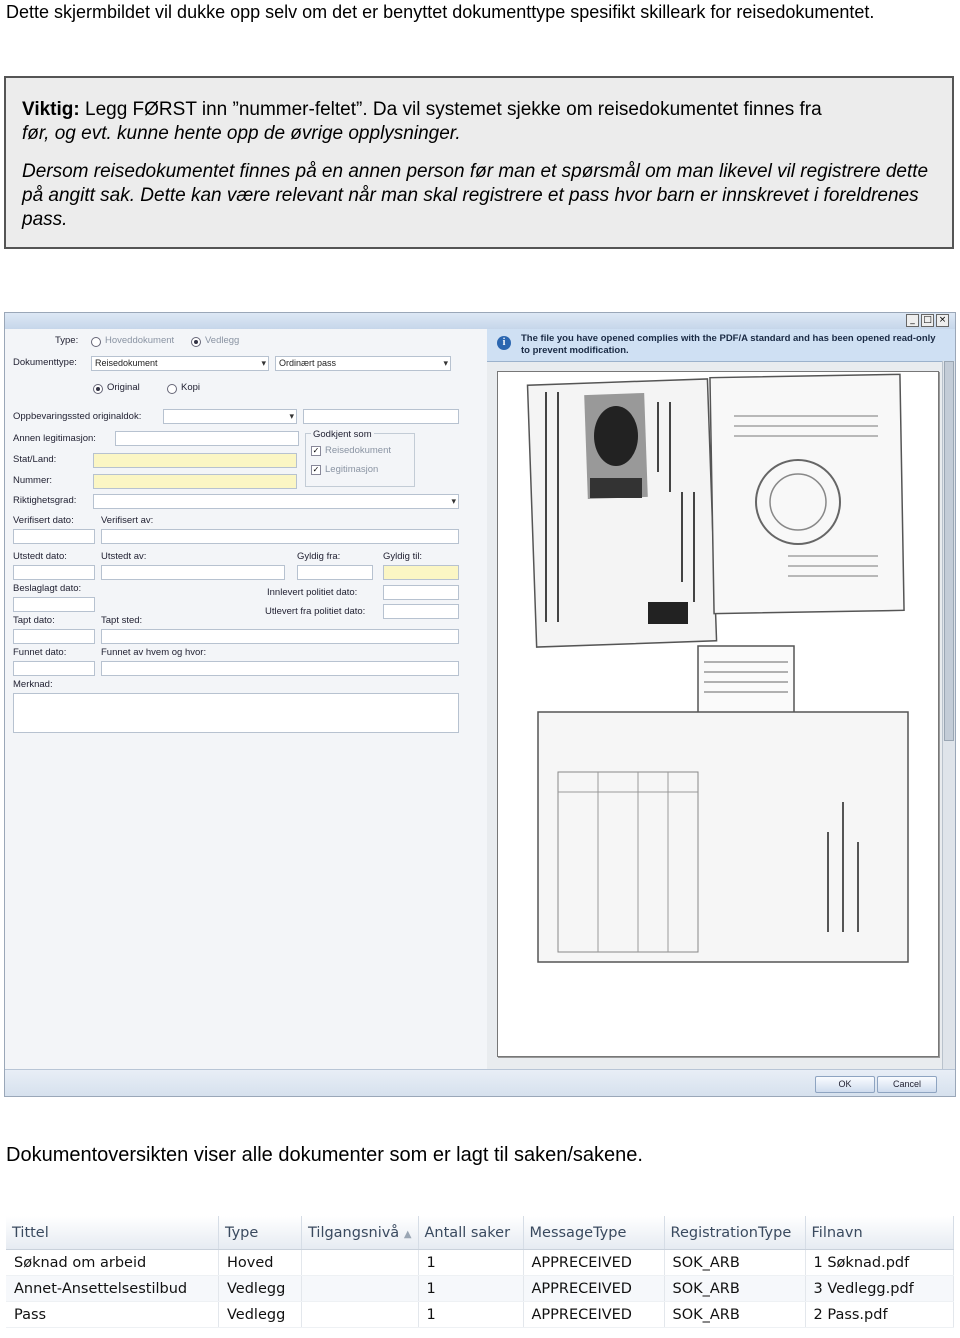 The image size is (960, 1338). I want to click on type-label: Type:, so click(67, 340).